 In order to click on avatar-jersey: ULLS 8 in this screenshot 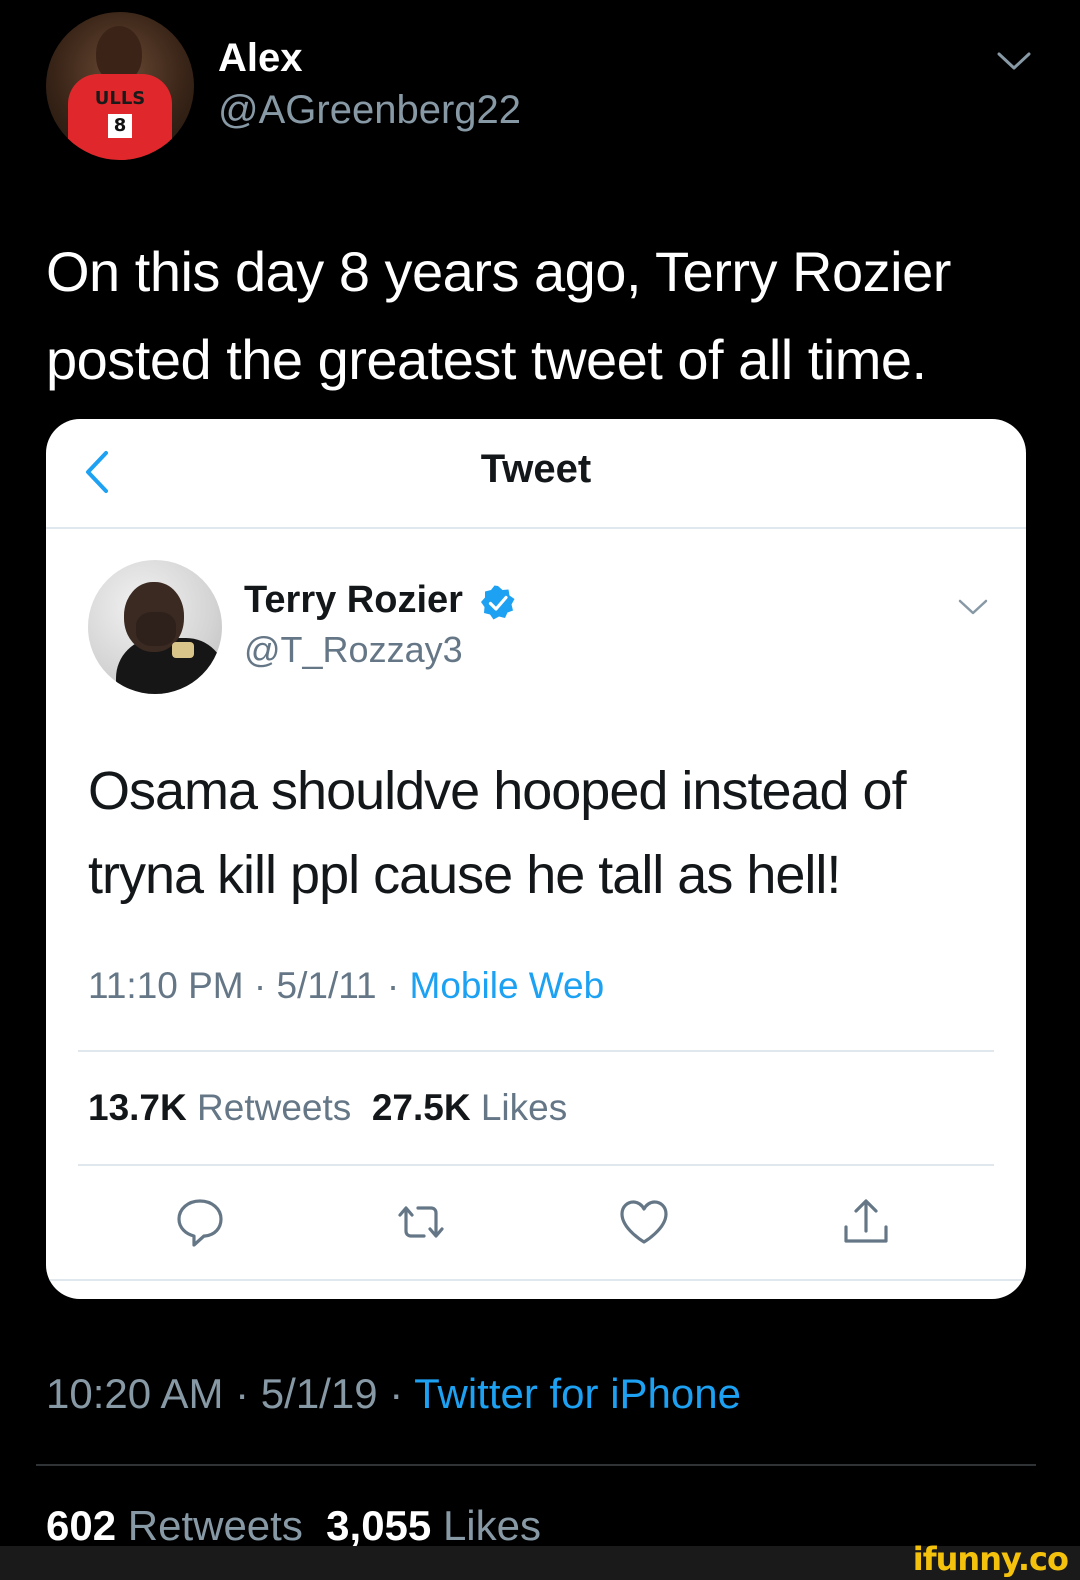, I will do `click(120, 117)`.